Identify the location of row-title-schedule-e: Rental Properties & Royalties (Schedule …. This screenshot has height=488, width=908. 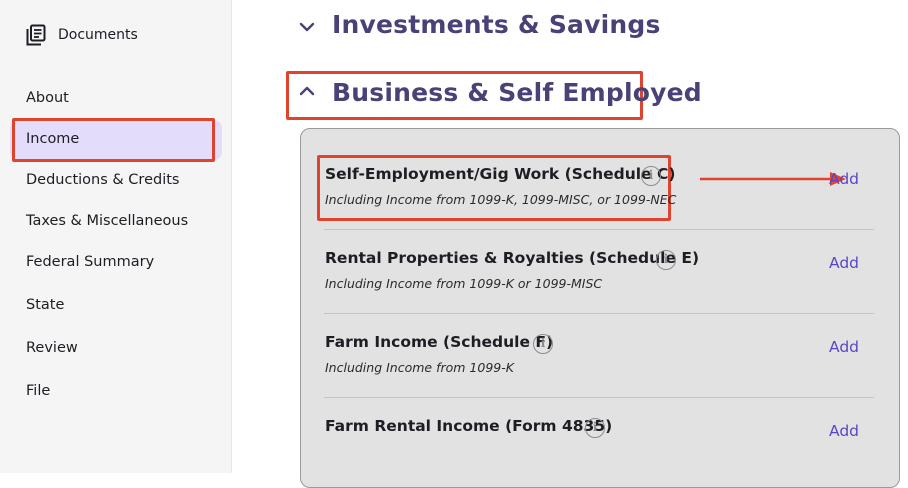
(512, 258).